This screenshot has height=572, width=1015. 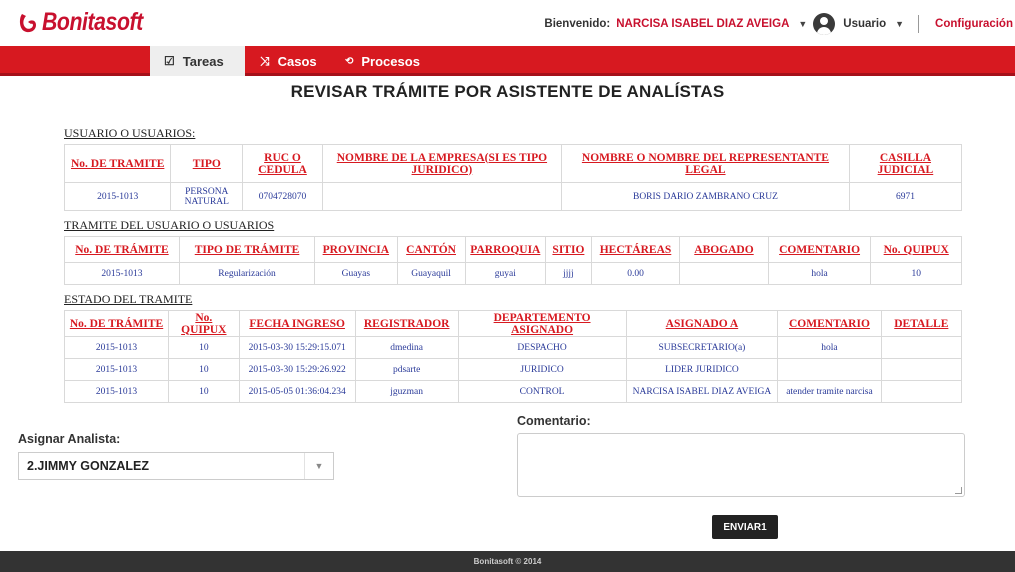 What do you see at coordinates (702, 391) in the screenshot?
I see `table-cell: NARCISA ISABEL DIAZ AVEIGA` at bounding box center [702, 391].